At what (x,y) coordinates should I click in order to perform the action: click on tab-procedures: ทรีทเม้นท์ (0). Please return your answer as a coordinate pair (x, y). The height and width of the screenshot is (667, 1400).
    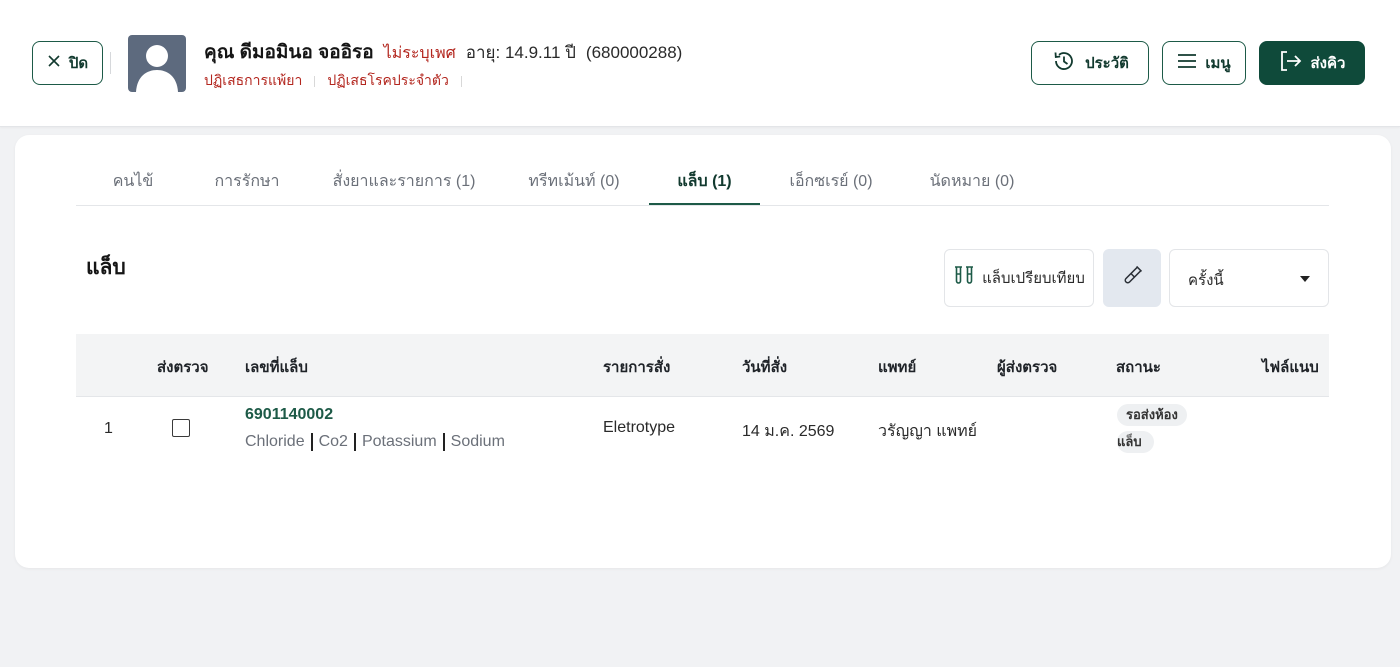
    Looking at the image, I should click on (574, 184).